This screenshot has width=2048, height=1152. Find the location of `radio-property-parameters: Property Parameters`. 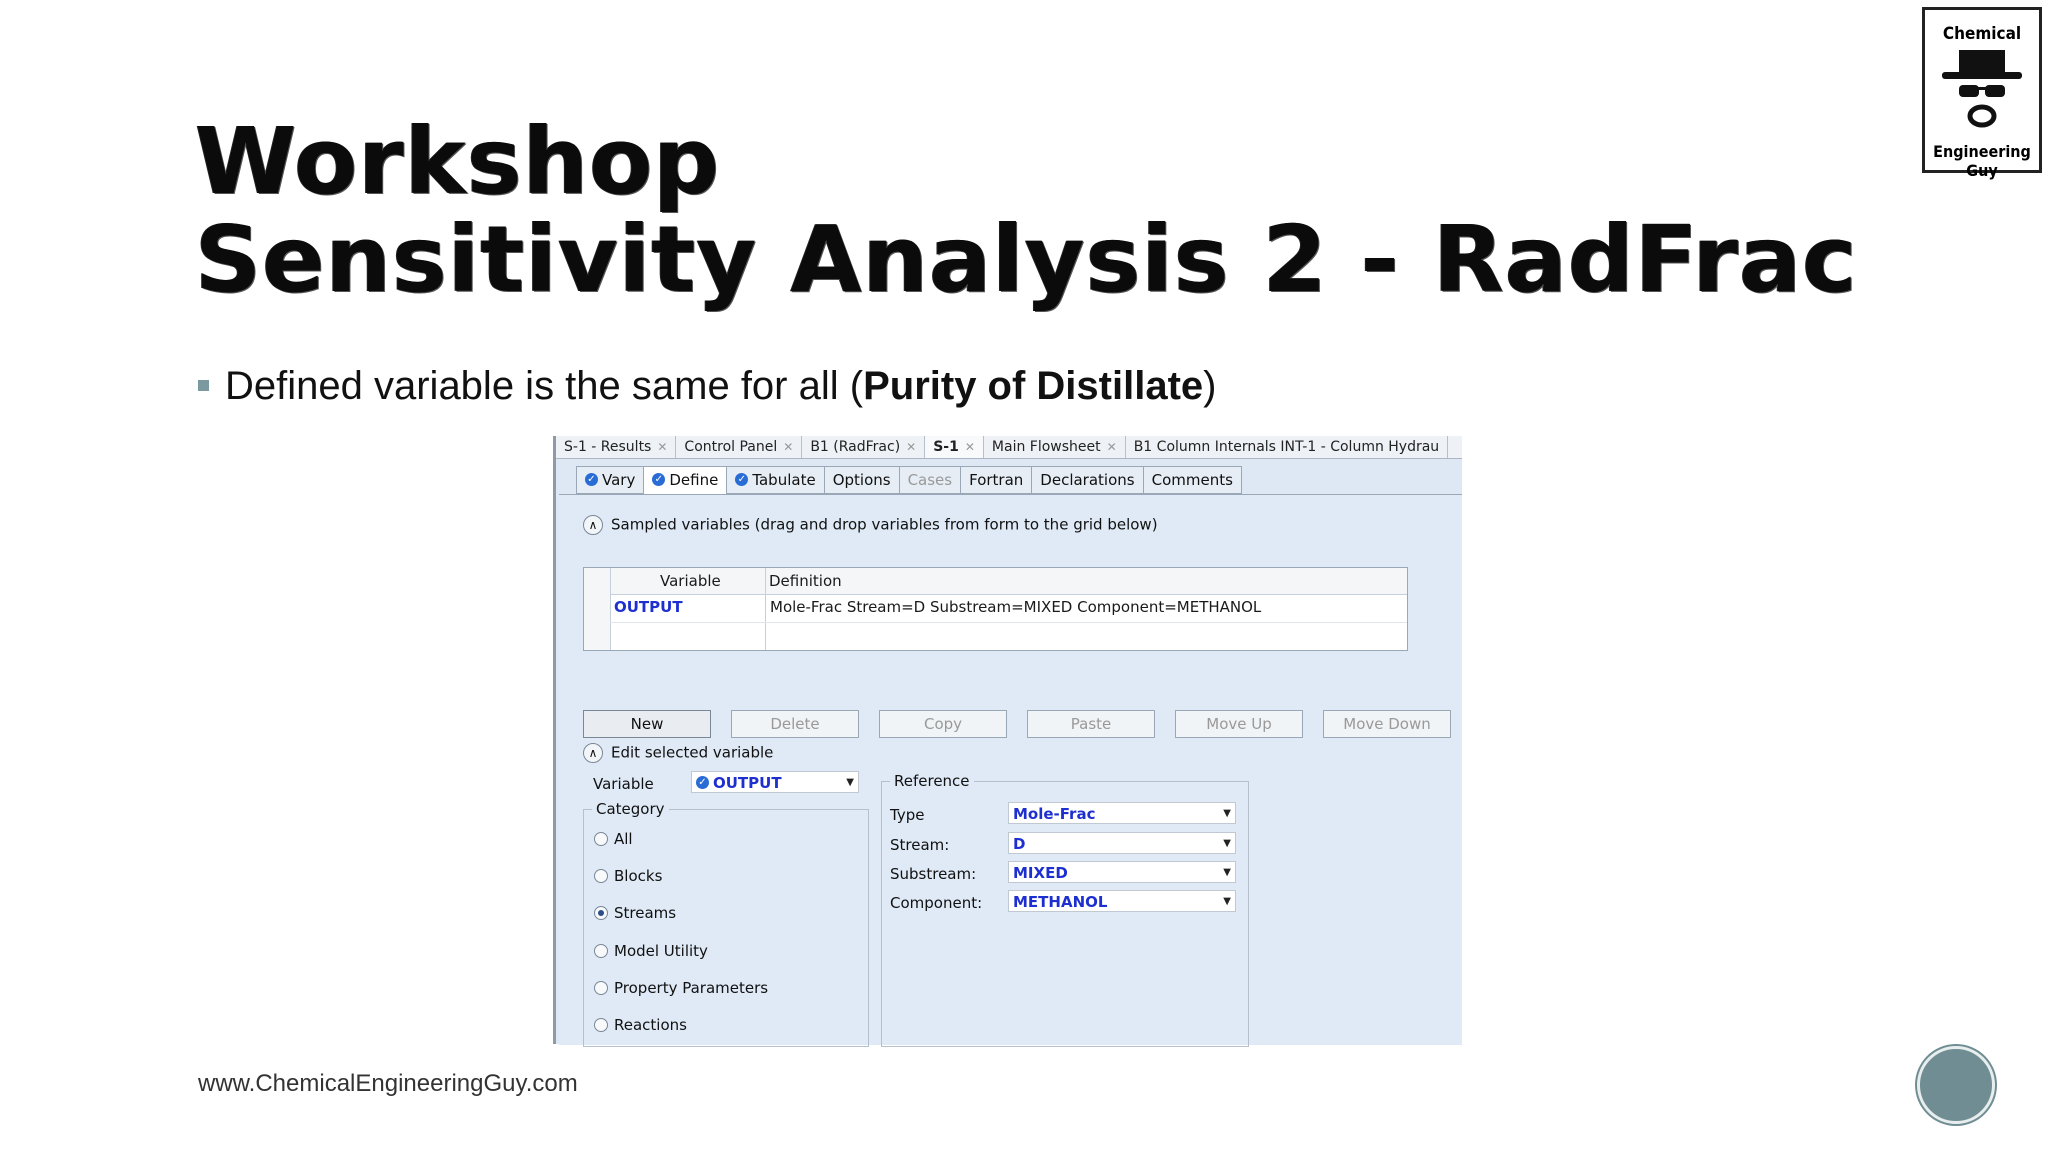

radio-property-parameters: Property Parameters is located at coordinates (681, 988).